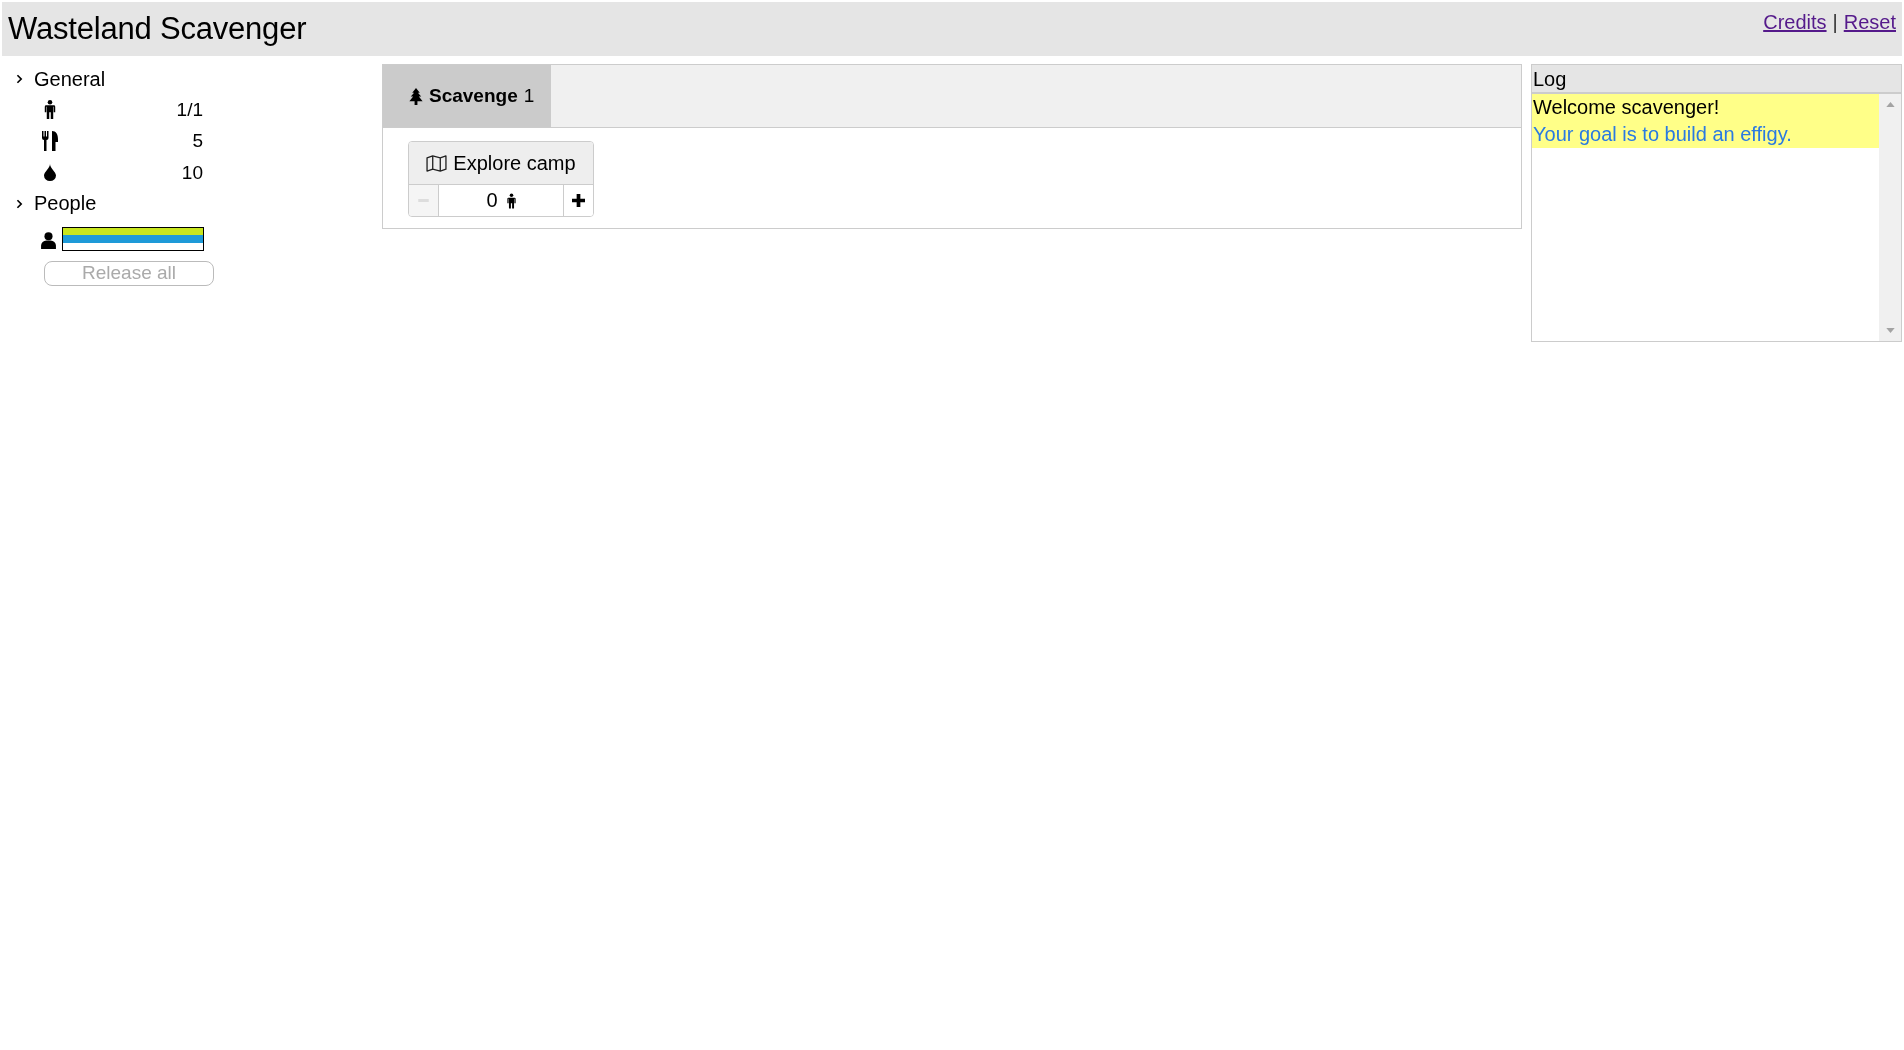 Image resolution: width=1904 pixels, height=1050 pixels. Describe the element at coordinates (189, 109) in the screenshot. I see `stat-value: 1/1` at that location.